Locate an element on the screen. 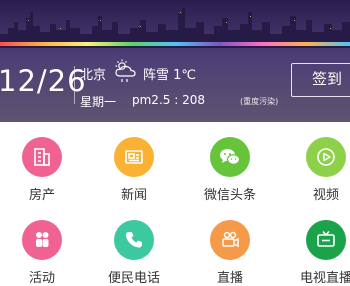  grid-item-label: 直播 is located at coordinates (229, 278).